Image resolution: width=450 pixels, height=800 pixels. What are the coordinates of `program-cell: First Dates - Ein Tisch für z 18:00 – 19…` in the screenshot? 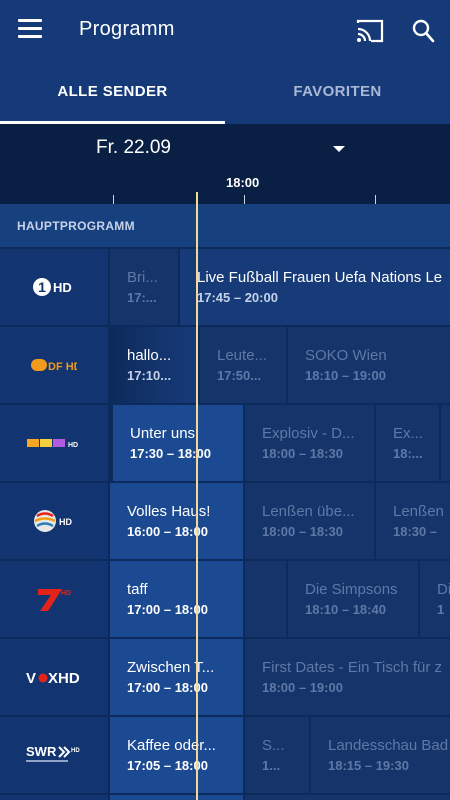 It's located at (347, 677).